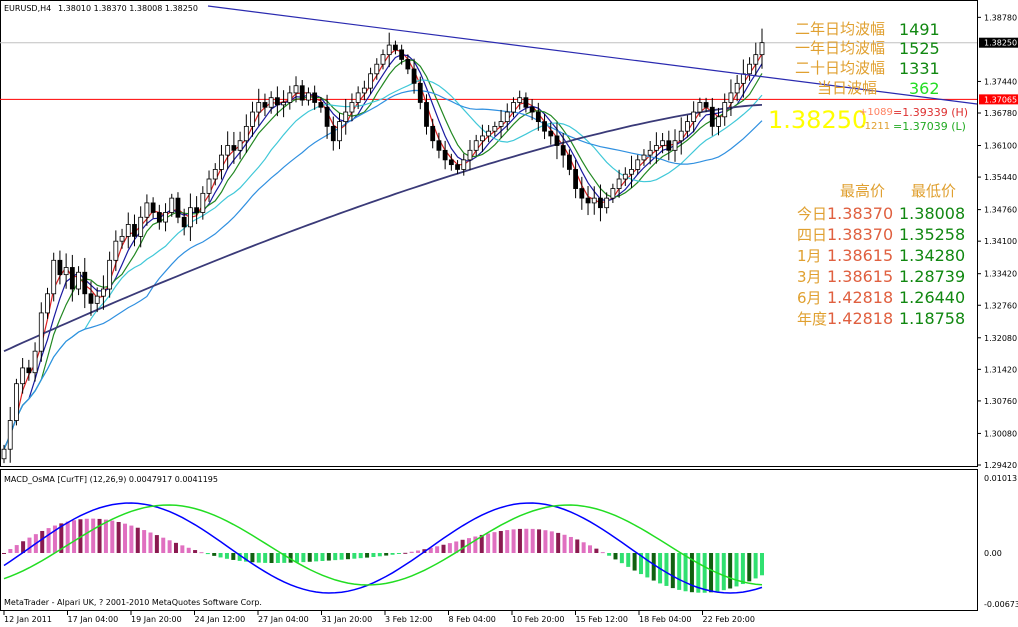 The width and height of the screenshot is (1018, 627). I want to click on price-label: 1.36100, so click(1000, 146).